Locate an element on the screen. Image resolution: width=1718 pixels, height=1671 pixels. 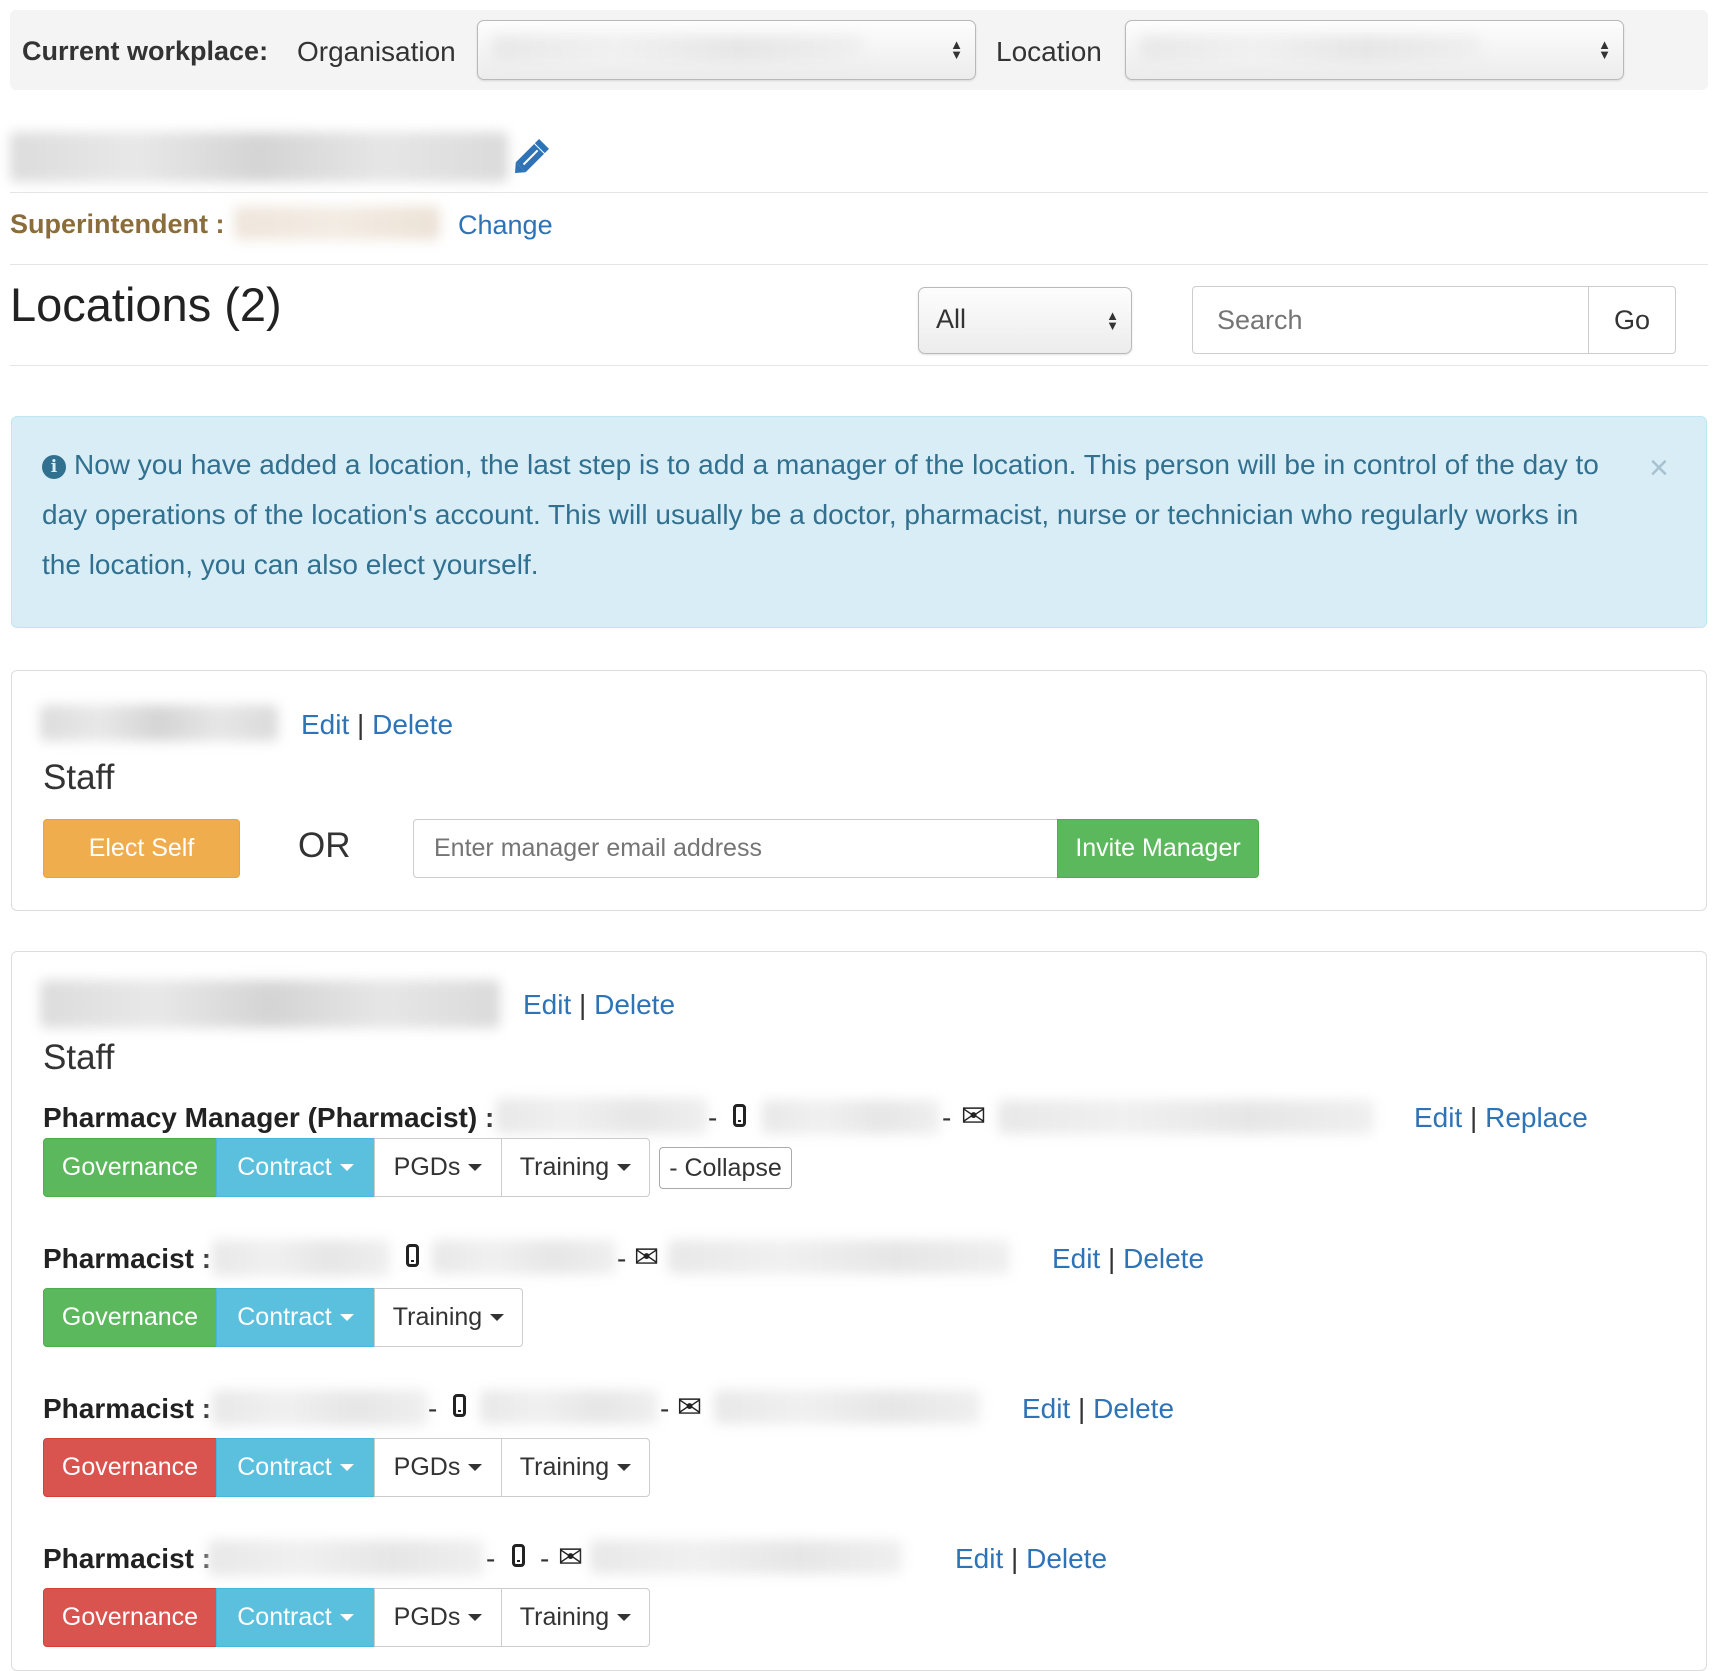
member-2-phone-redacted is located at coordinates (524, 1257).